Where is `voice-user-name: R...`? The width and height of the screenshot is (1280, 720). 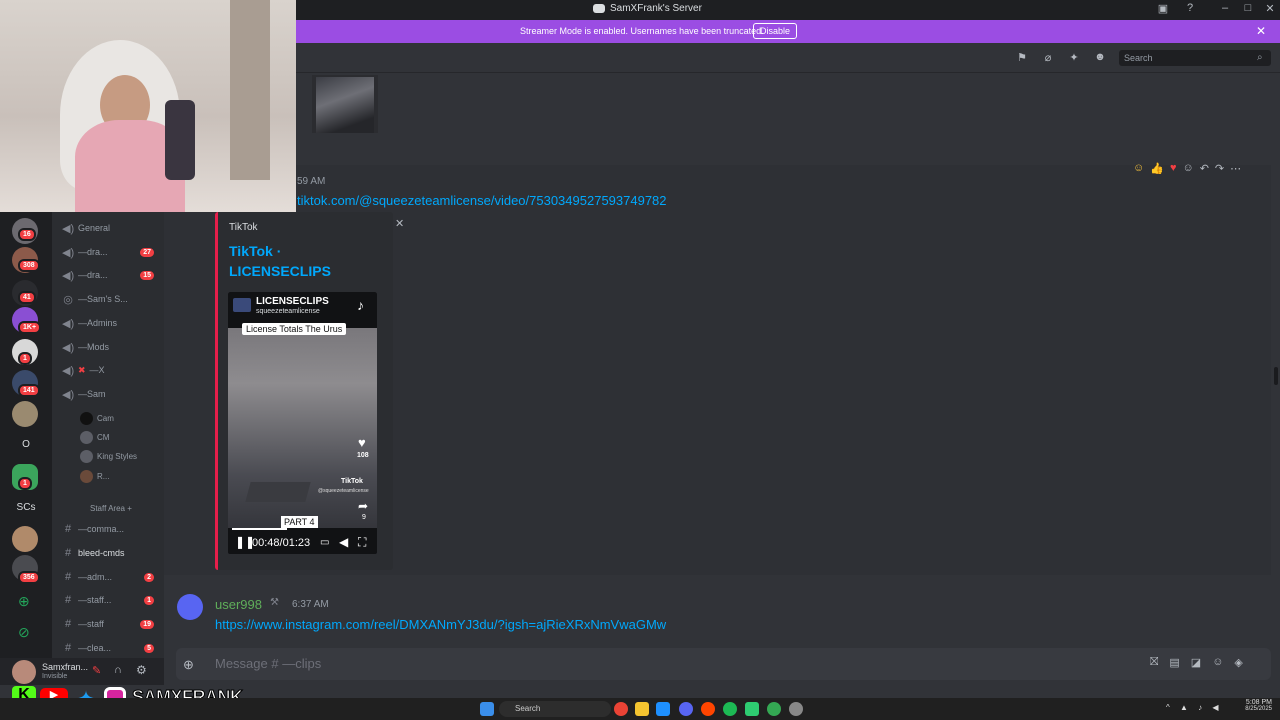
voice-user-name: R... is located at coordinates (103, 476).